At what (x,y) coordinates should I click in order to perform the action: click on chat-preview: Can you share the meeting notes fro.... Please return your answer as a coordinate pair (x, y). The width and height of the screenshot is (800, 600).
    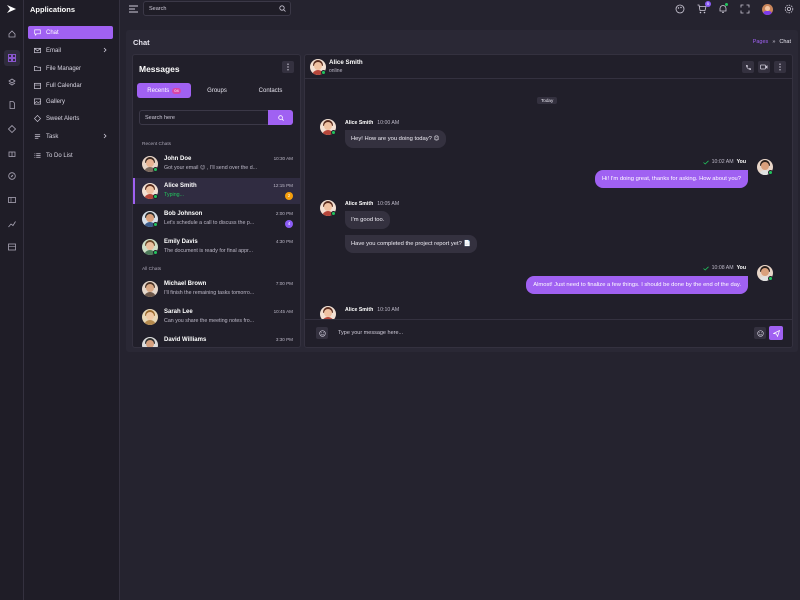
    Looking at the image, I should click on (209, 321).